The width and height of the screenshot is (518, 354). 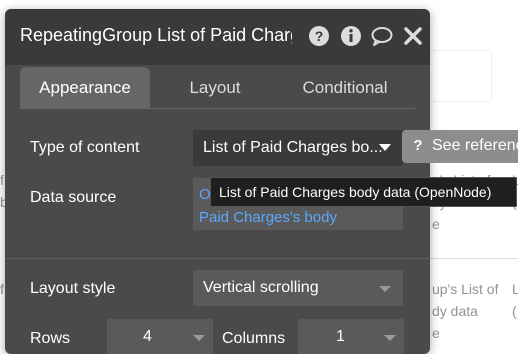 What do you see at coordinates (215, 88) in the screenshot?
I see `tab-layout: Layout` at bounding box center [215, 88].